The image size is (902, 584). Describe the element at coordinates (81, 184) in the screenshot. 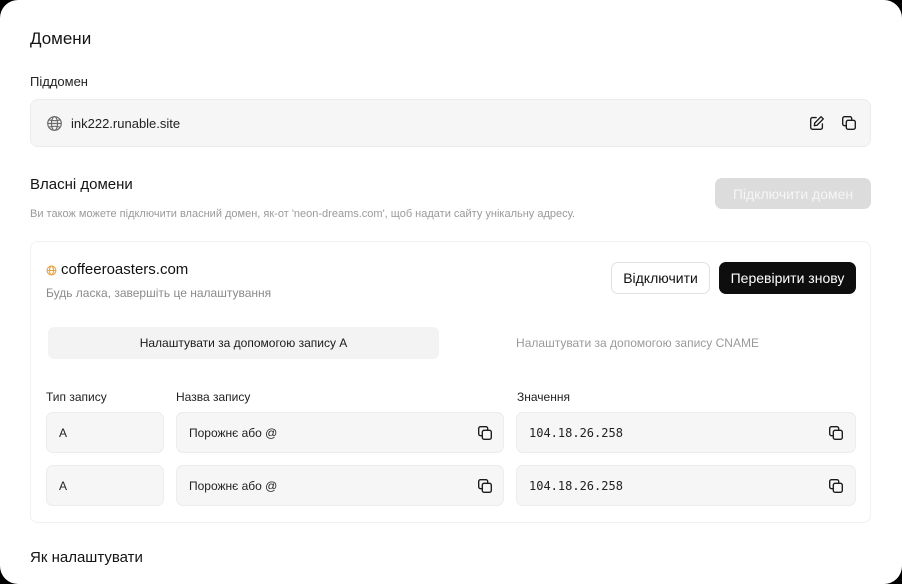

I see `custom-domains-title: Власні домени` at that location.